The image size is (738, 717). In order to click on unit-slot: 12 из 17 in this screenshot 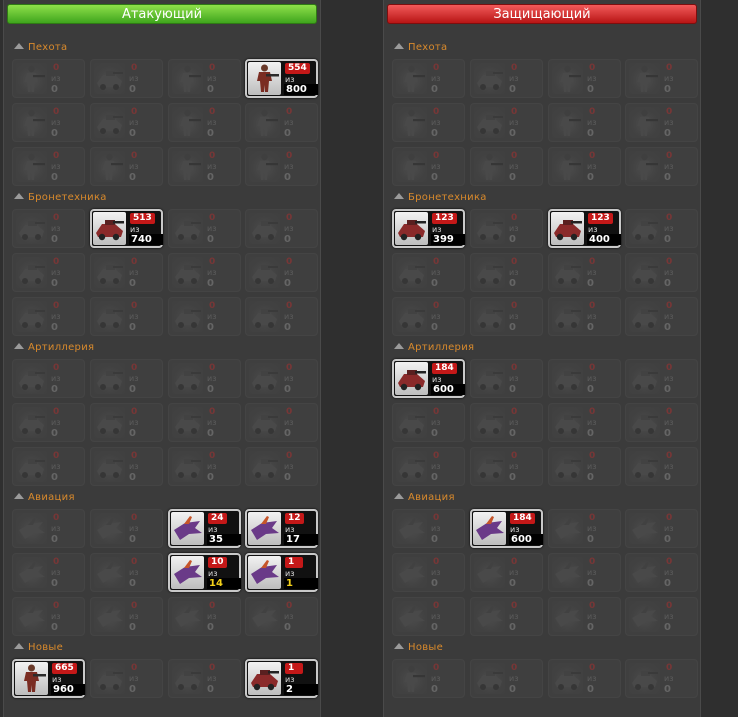, I will do `click(281, 528)`.